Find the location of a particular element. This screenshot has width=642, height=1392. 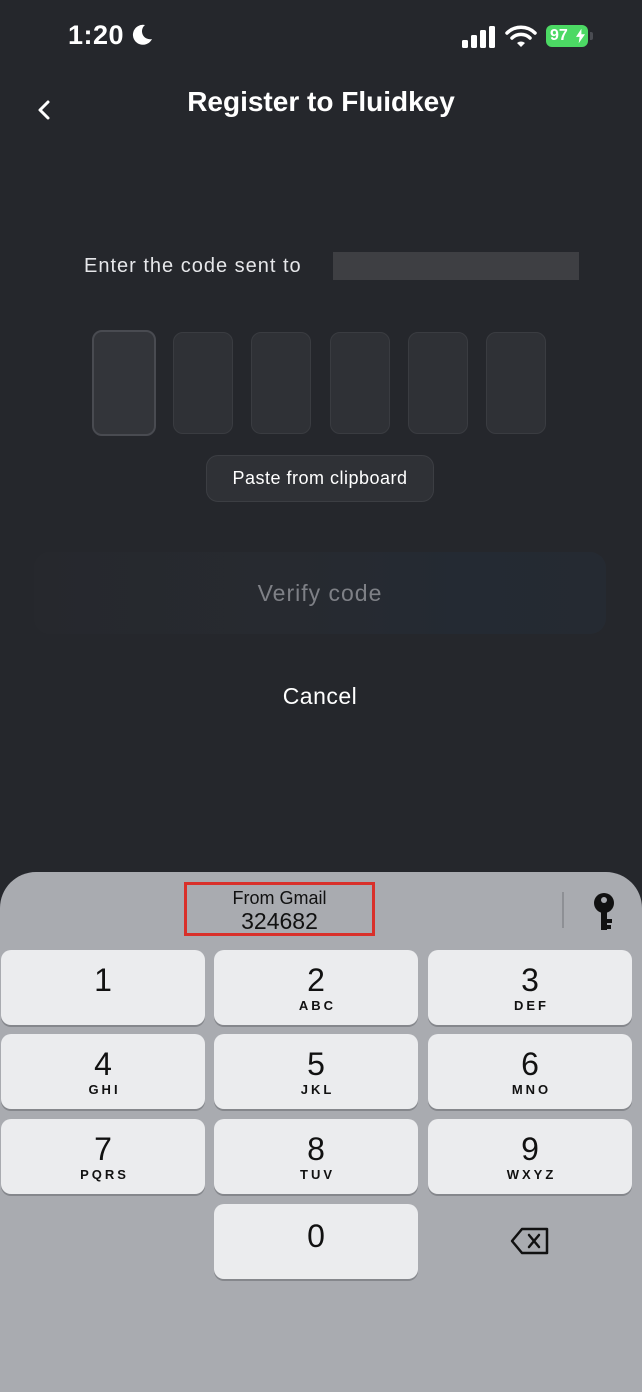

redacted-email is located at coordinates (456, 266).